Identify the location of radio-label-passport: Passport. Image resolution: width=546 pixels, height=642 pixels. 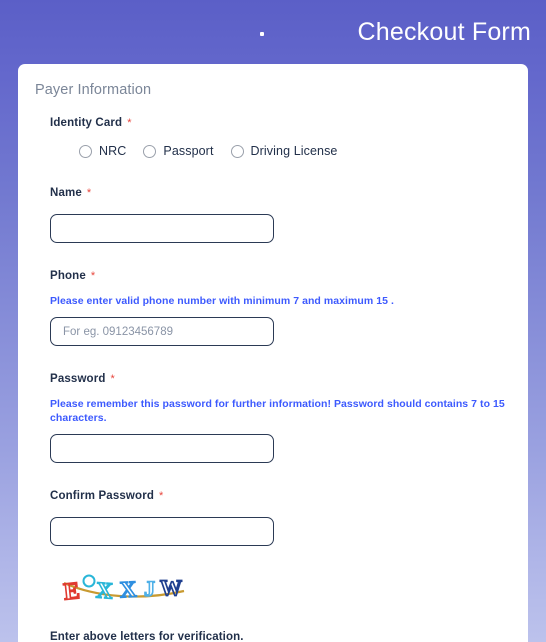
(188, 151).